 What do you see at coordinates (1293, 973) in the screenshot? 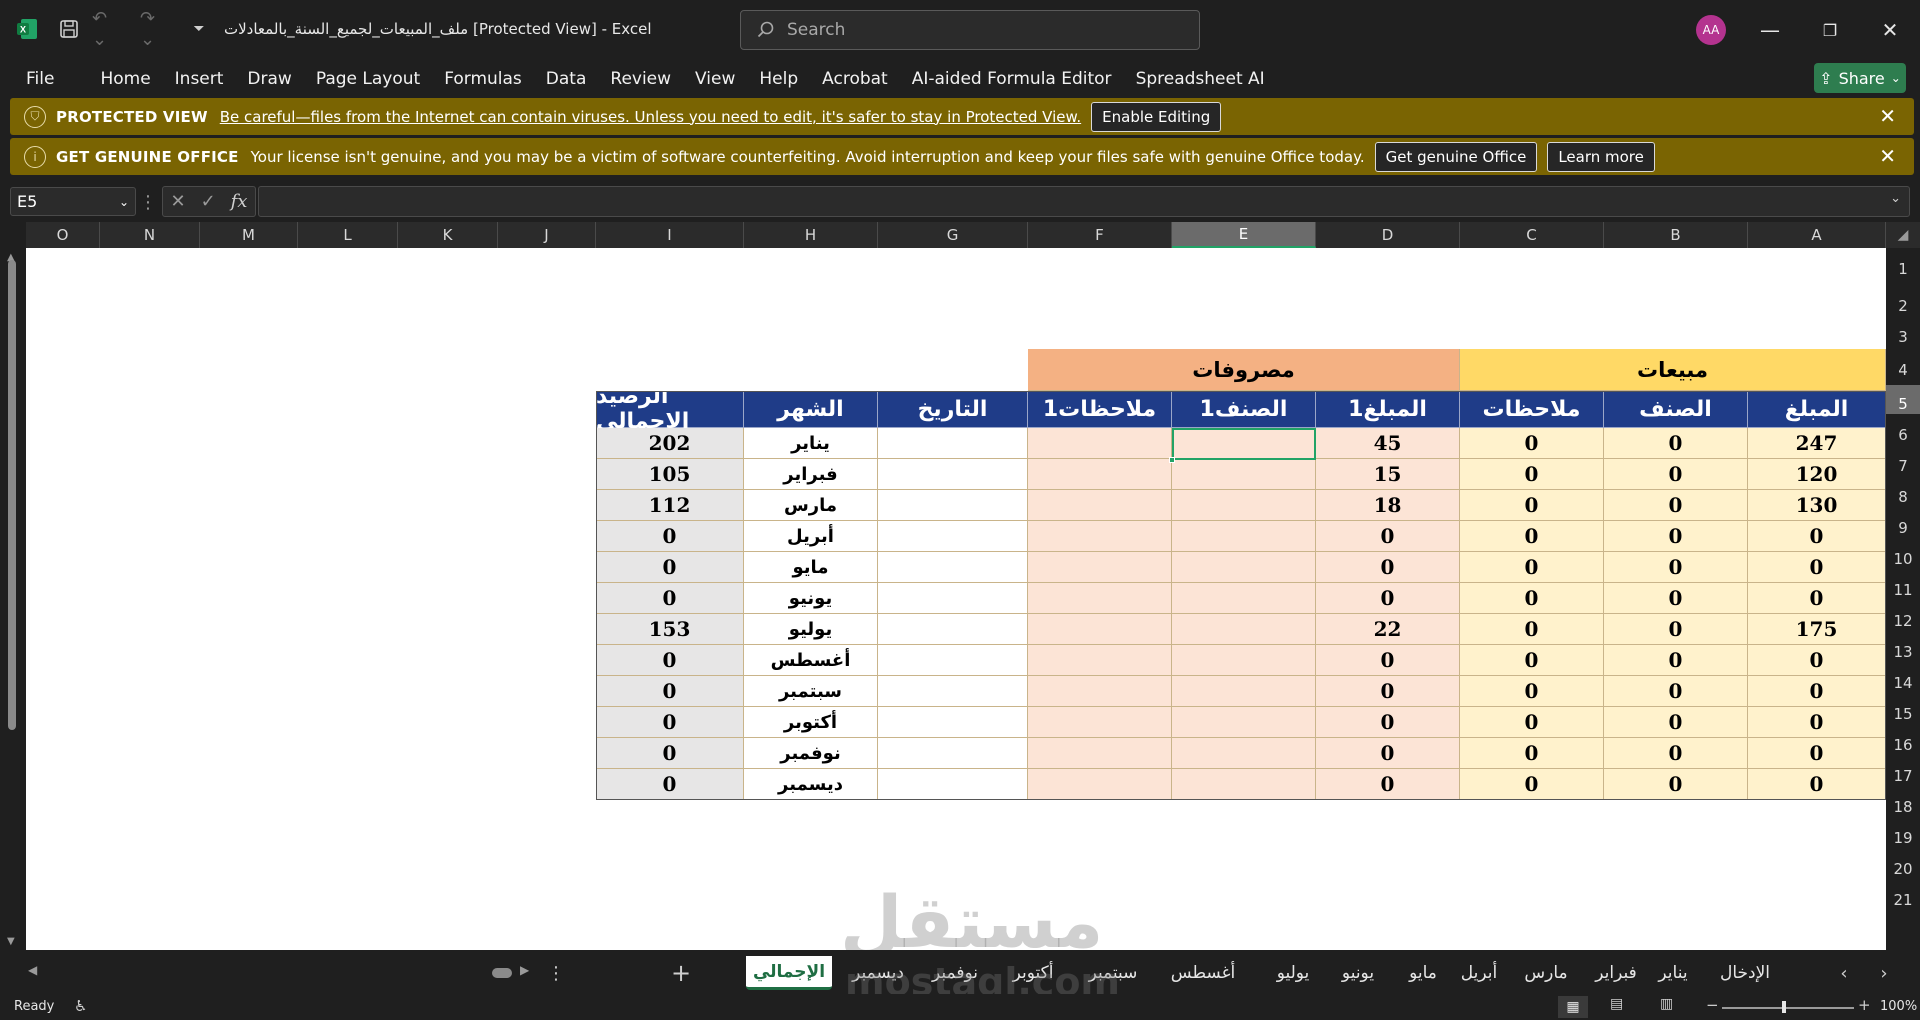
I see `sheet-tab: يوليو` at bounding box center [1293, 973].